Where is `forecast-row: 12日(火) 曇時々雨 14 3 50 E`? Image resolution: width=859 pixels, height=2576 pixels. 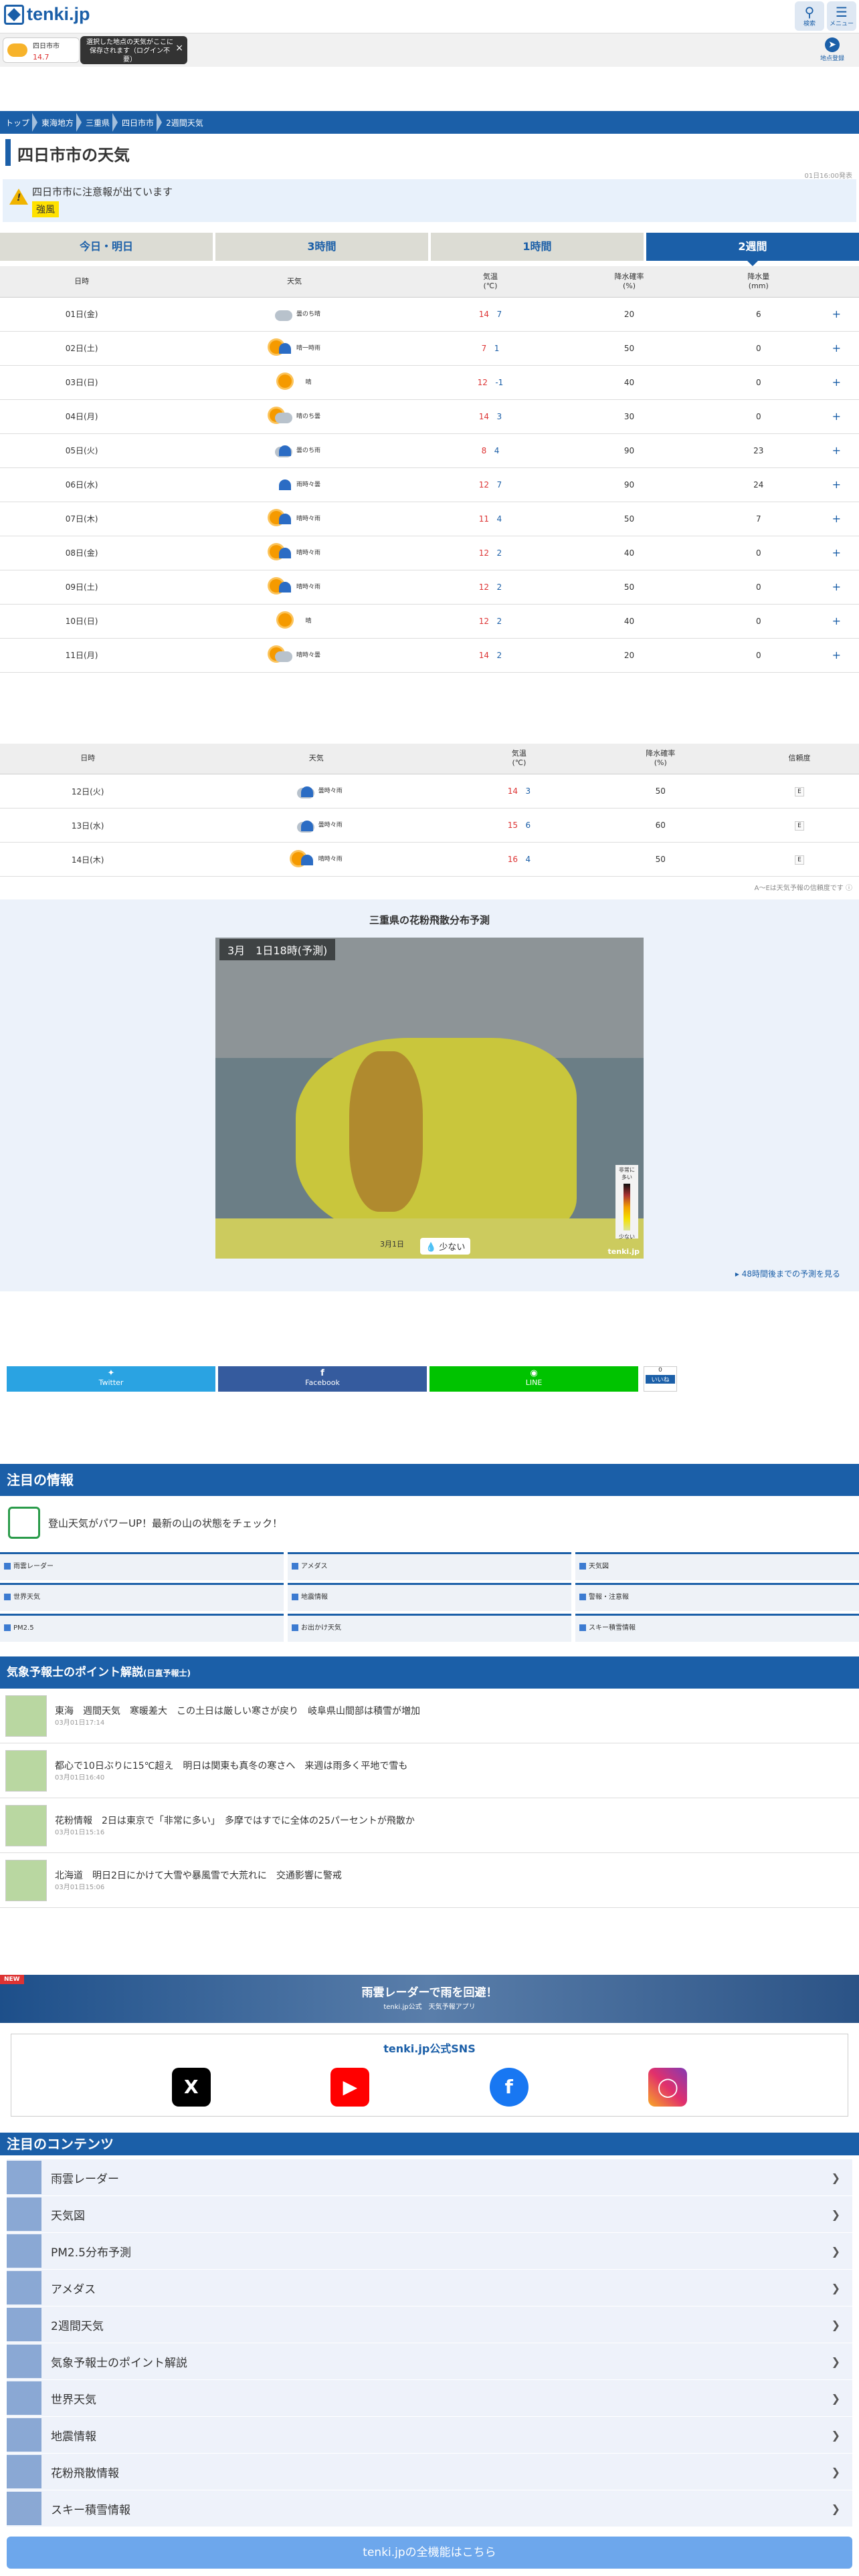 forecast-row: 12日(火) 曇時々雨 14 3 50 E is located at coordinates (429, 791).